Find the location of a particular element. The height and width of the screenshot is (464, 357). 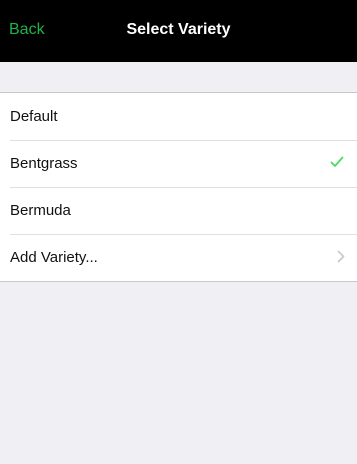

chevron-right-icon is located at coordinates (341, 256).